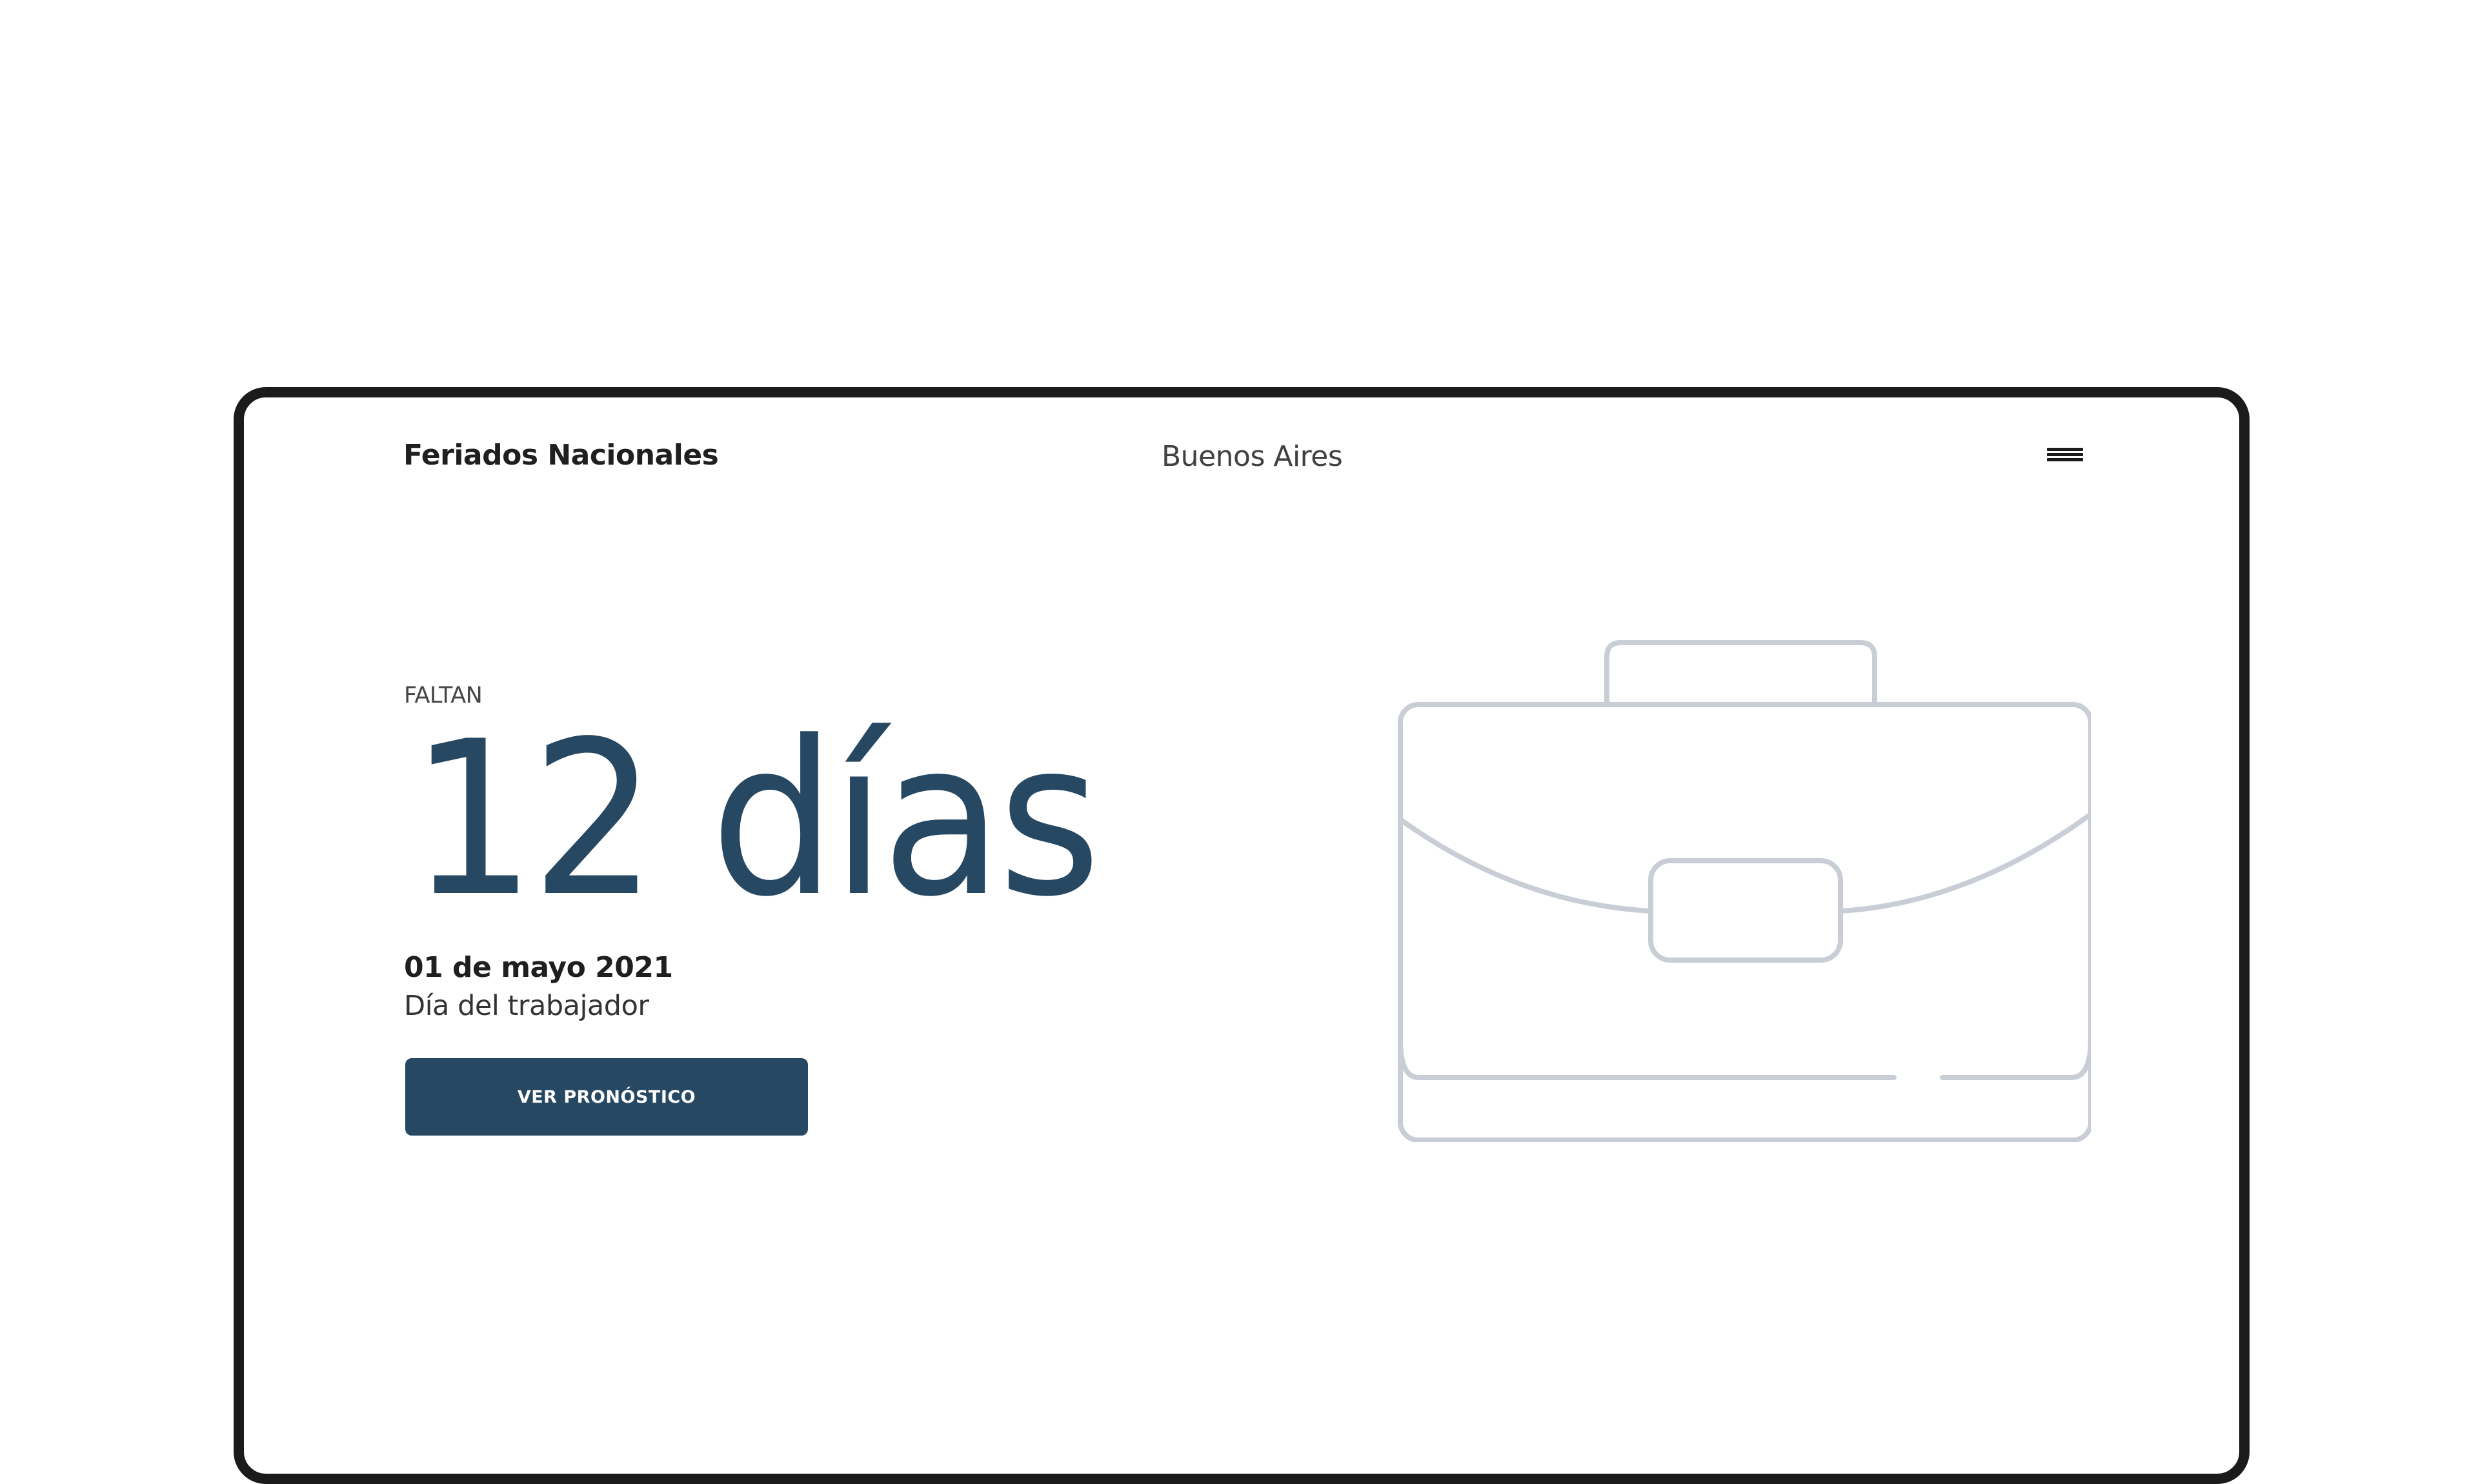 The height and width of the screenshot is (1484, 2478). I want to click on ver-pronostico-button: VER PRONÓSTICO, so click(606, 1097).